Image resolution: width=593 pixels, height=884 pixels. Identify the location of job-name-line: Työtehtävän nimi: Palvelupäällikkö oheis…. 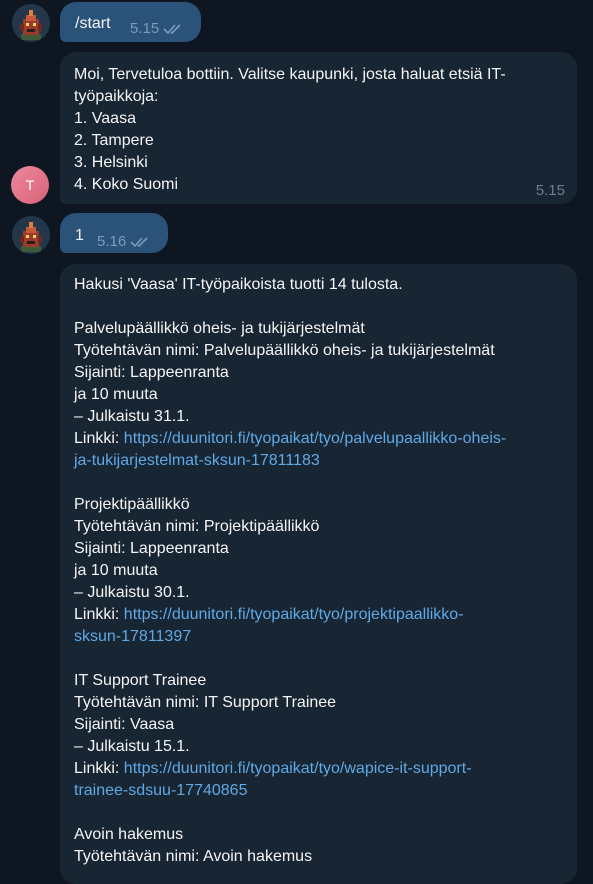
(284, 350).